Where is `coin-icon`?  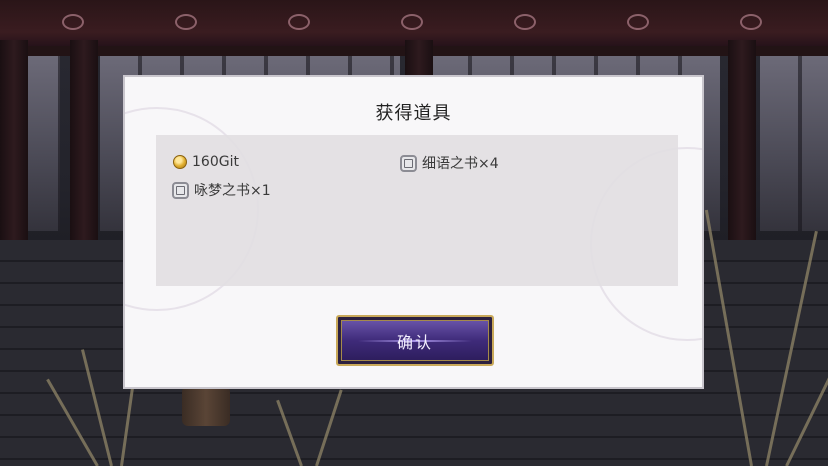 coin-icon is located at coordinates (180, 162).